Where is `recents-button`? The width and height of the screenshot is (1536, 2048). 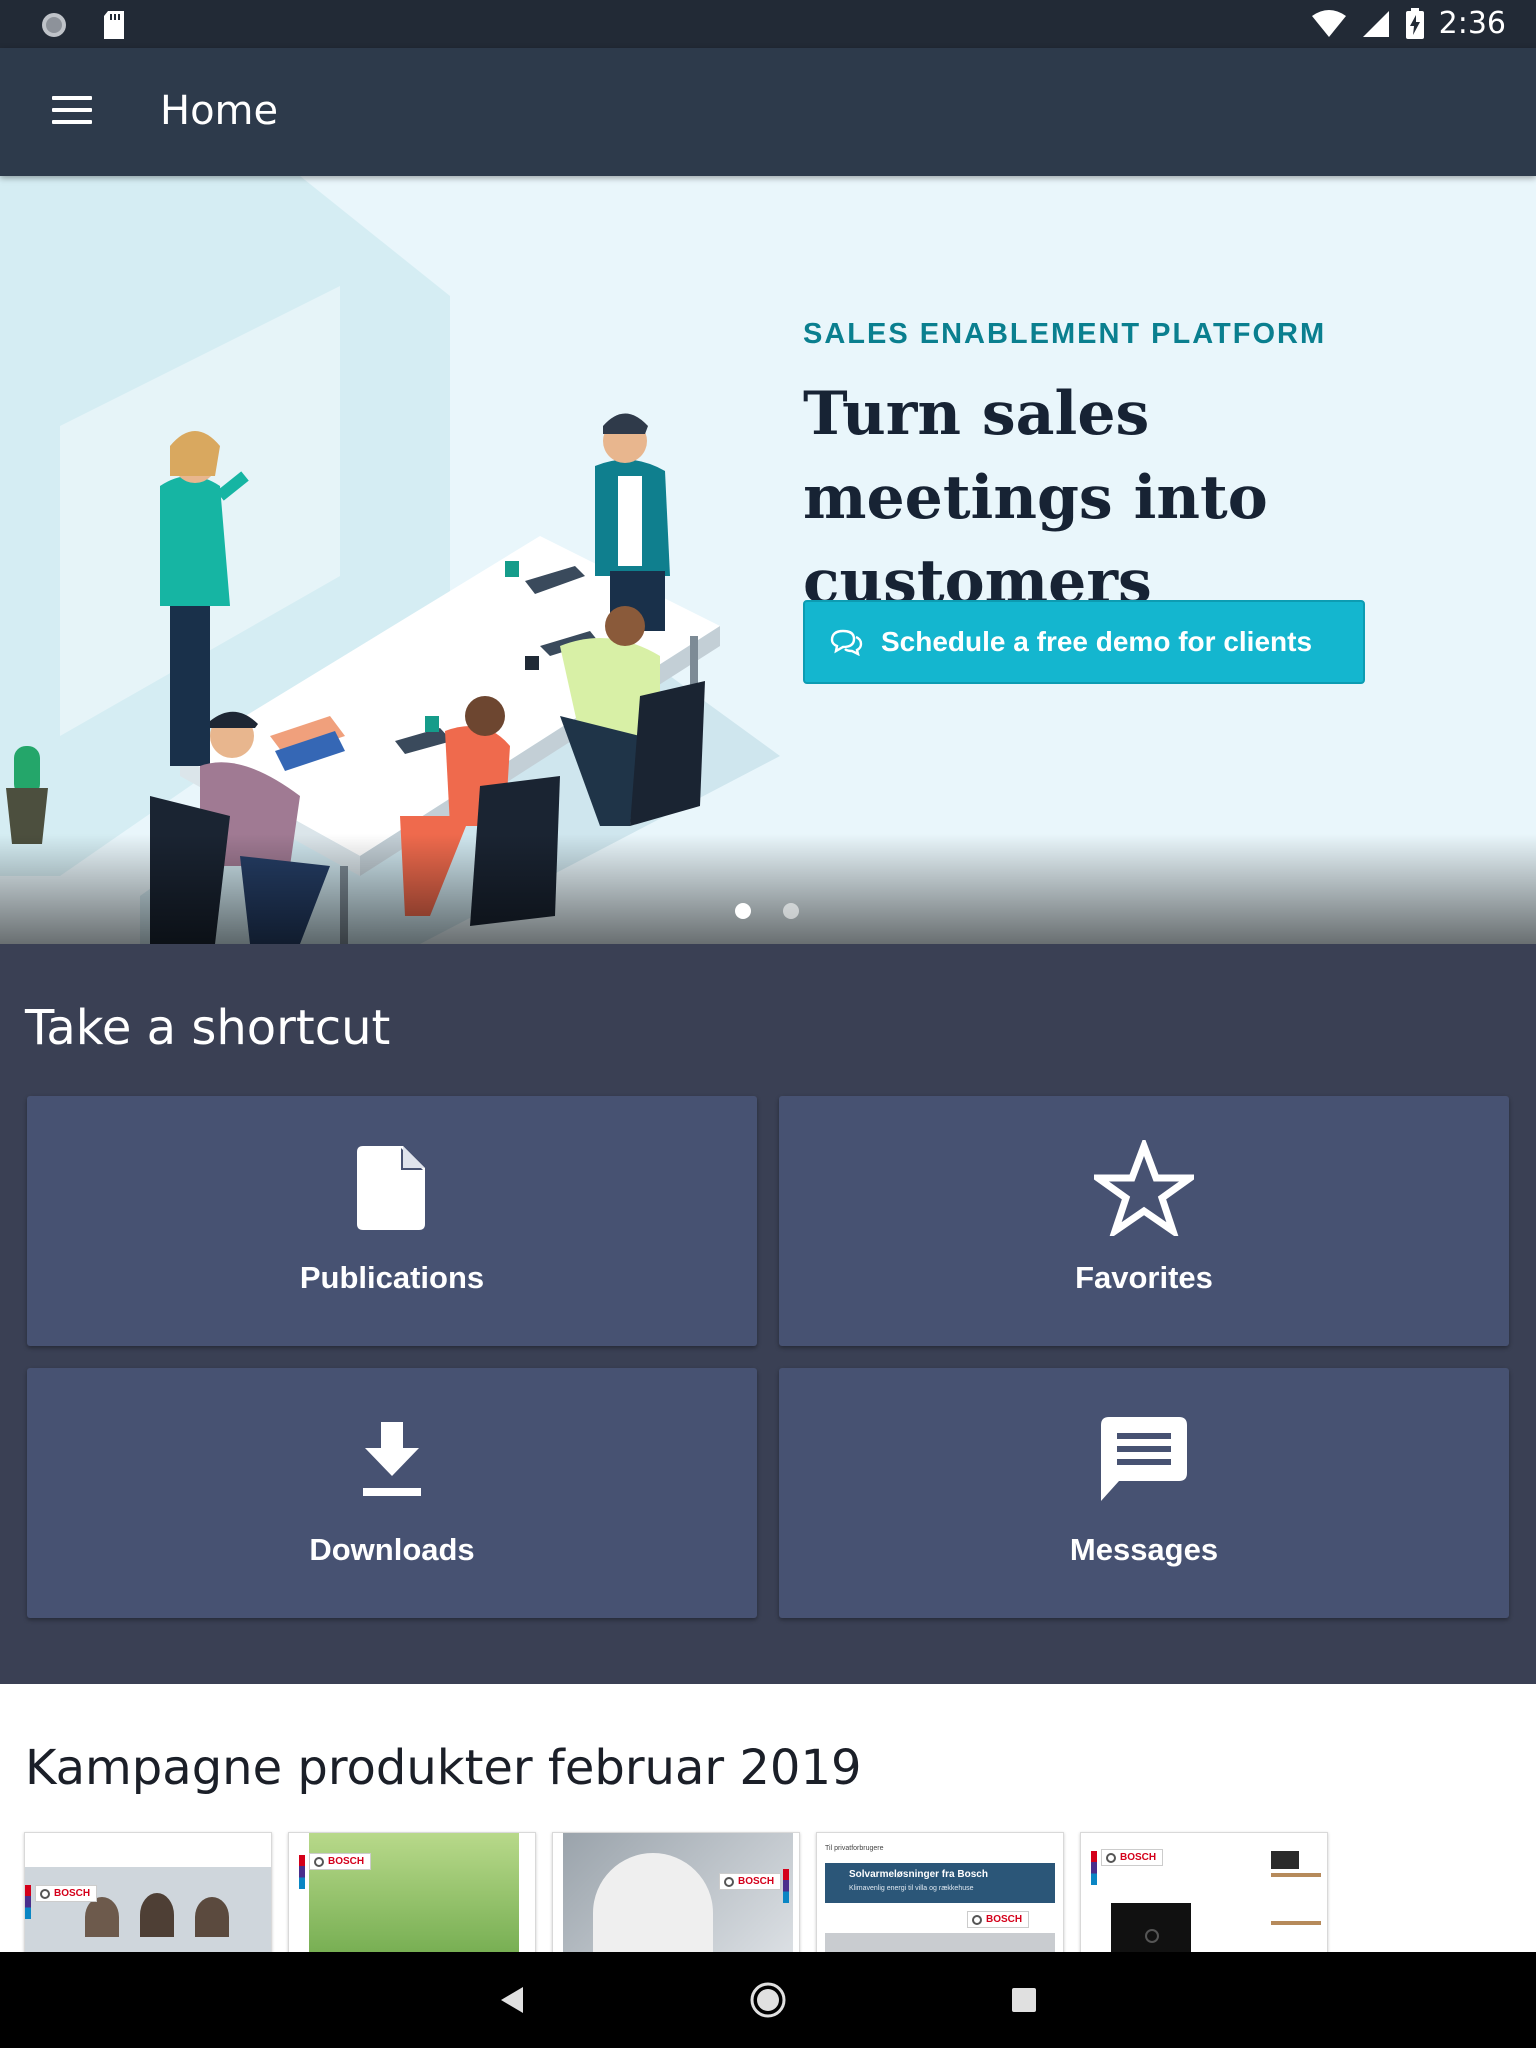
recents-button is located at coordinates (1024, 2000).